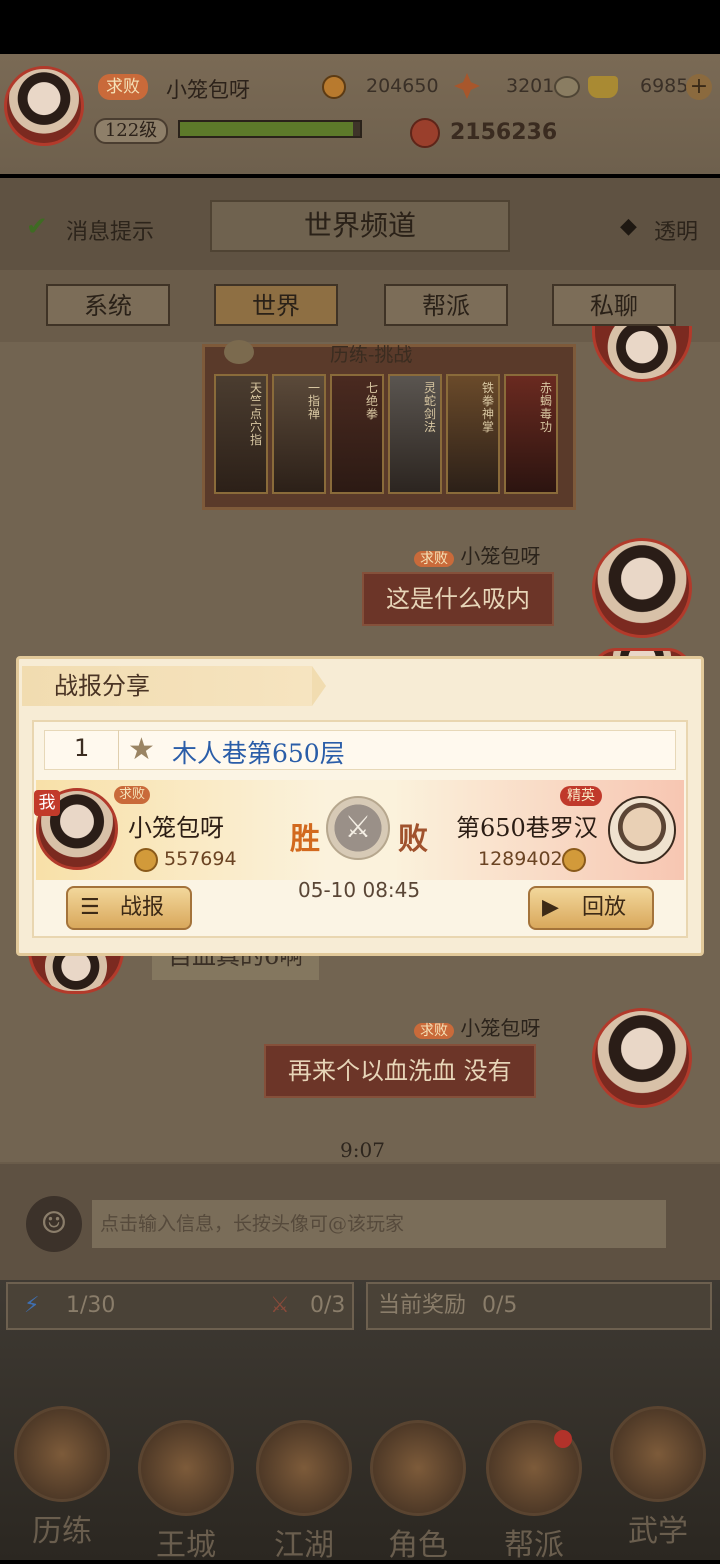  I want to click on notify-label: 消息提示, so click(110, 230).